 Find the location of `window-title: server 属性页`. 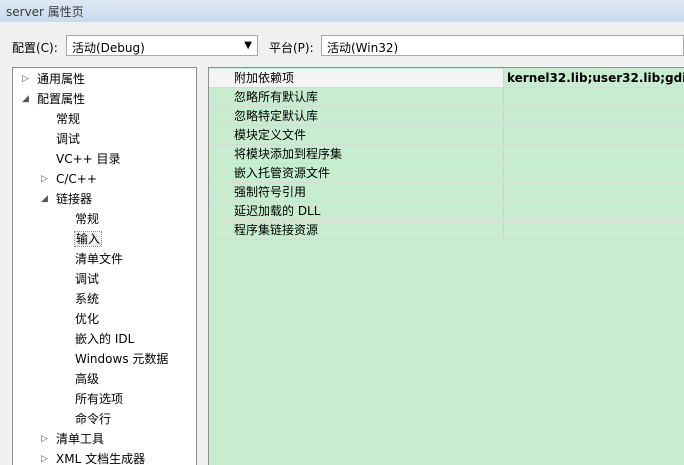

window-title: server 属性页 is located at coordinates (45, 12).